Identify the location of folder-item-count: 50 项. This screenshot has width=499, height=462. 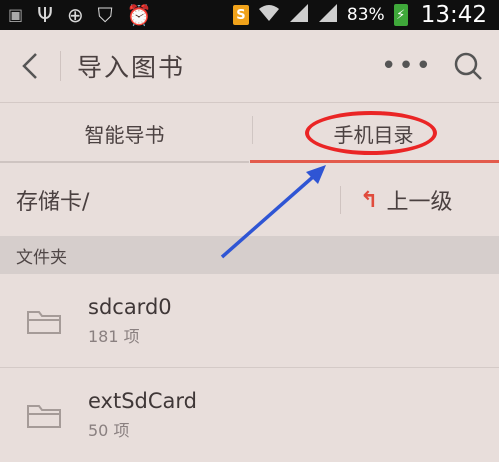
(109, 430).